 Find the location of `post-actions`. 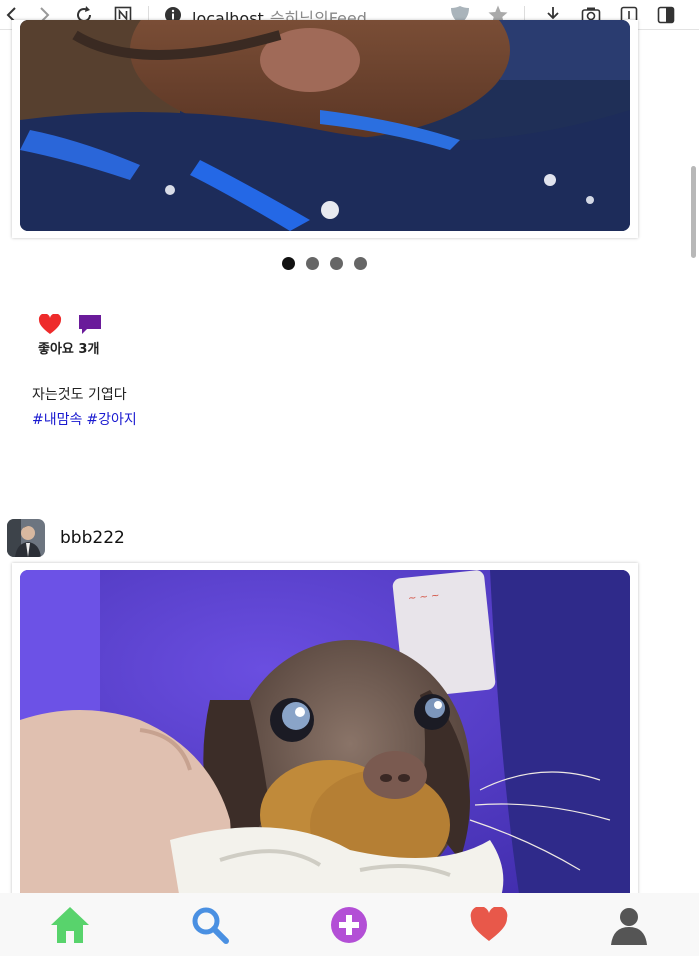

post-actions is located at coordinates (70, 326).